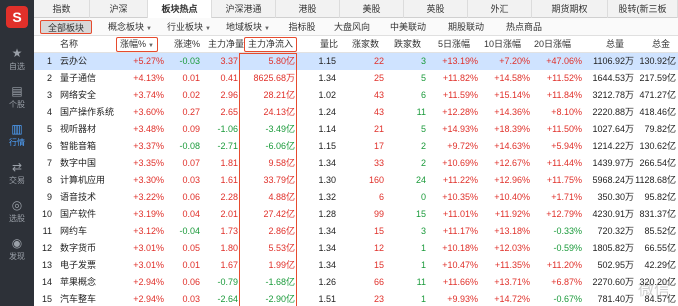  I want to click on cell-change-pct: +3.01%, so click(148, 248).